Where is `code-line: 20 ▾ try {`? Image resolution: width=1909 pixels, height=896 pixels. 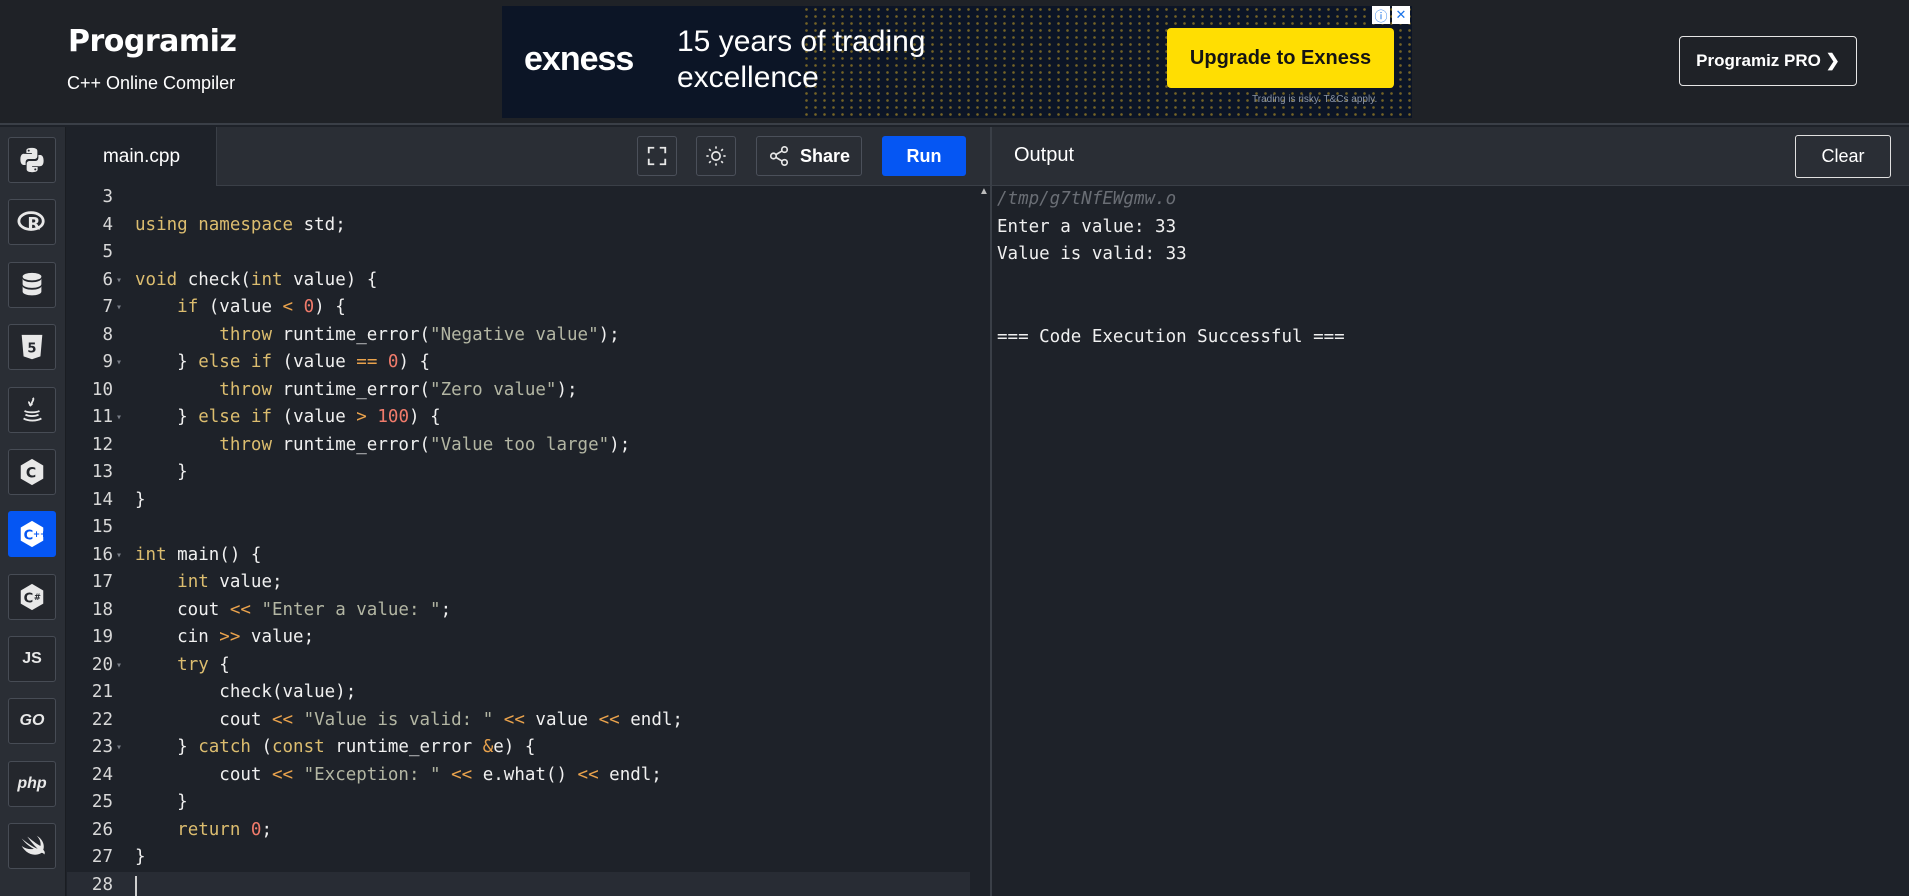
code-line: 20 ▾ try { is located at coordinates (518, 666).